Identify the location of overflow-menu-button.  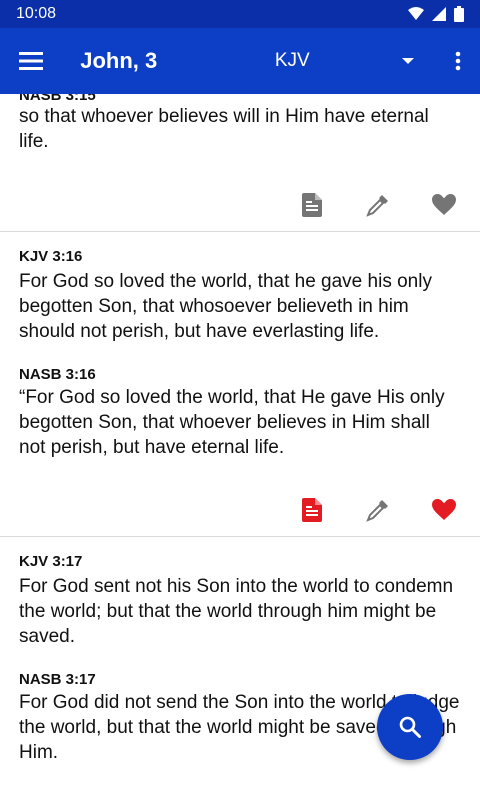
(458, 61).